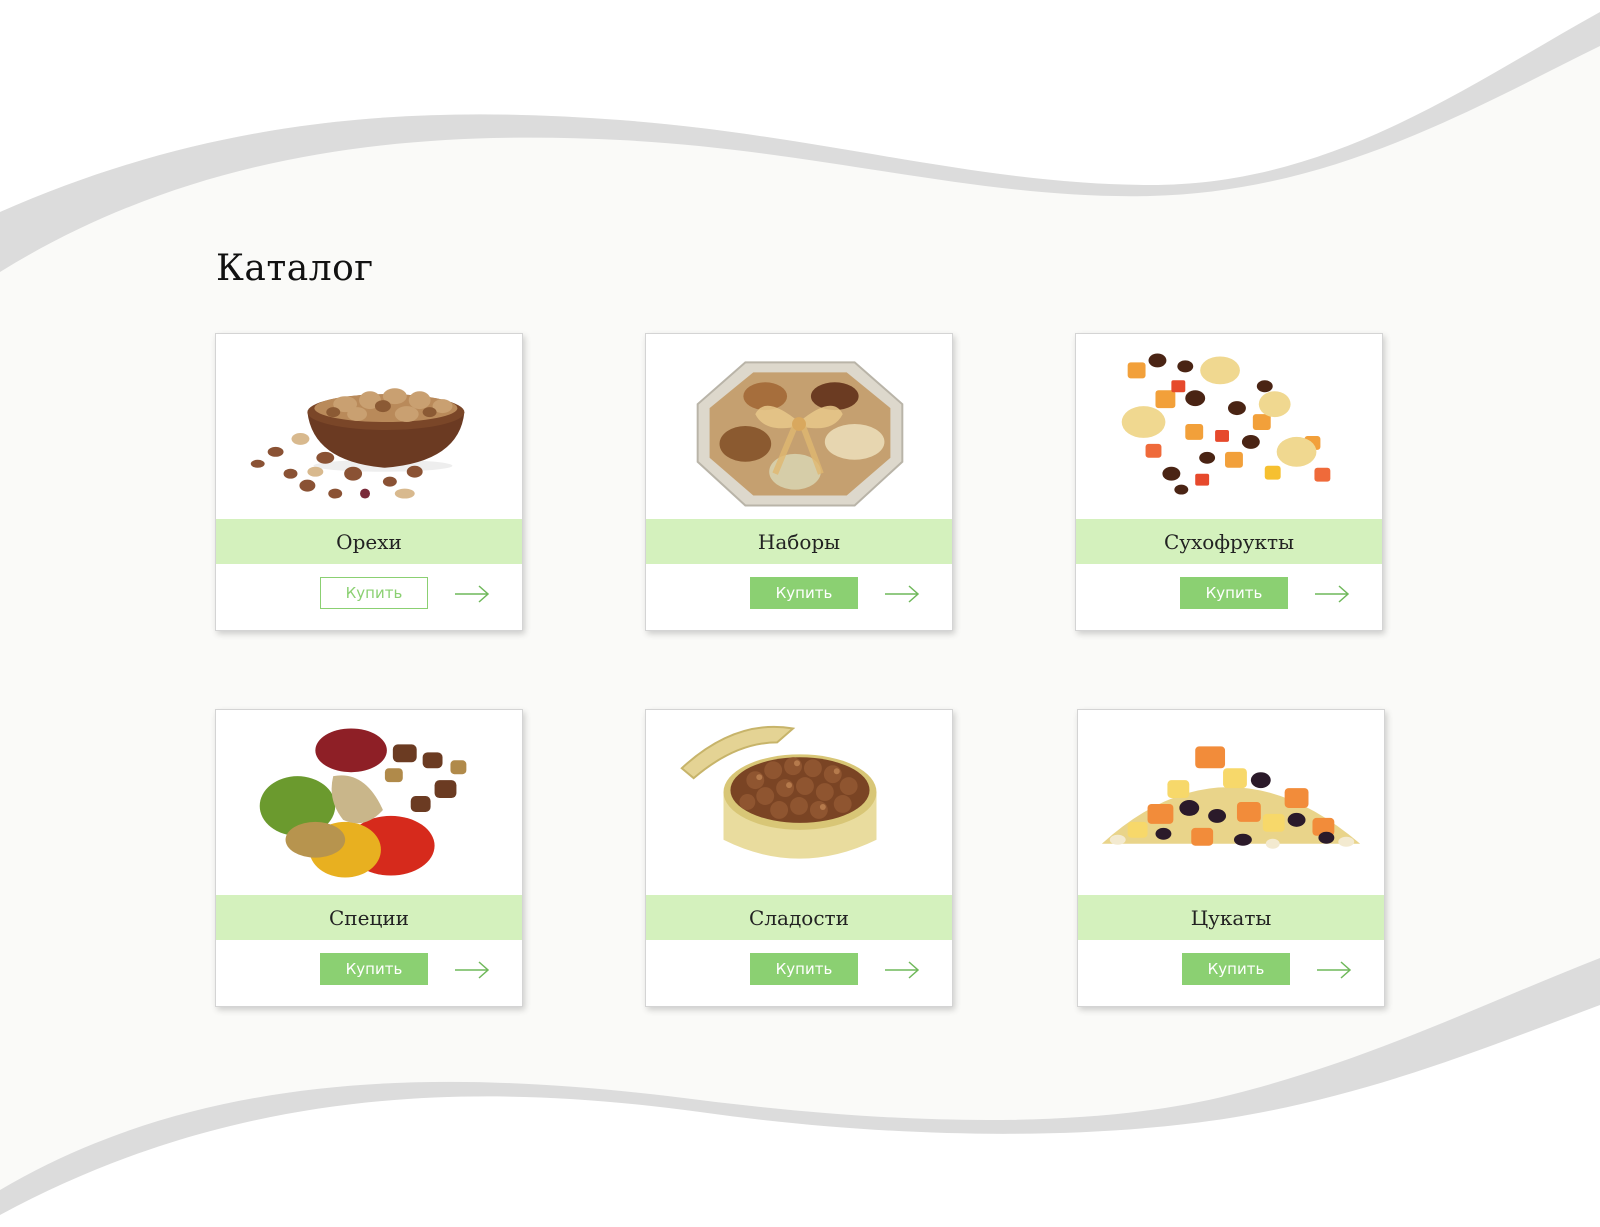 The image size is (1600, 1227). What do you see at coordinates (295, 268) in the screenshot?
I see `catalog-title: Каталог` at bounding box center [295, 268].